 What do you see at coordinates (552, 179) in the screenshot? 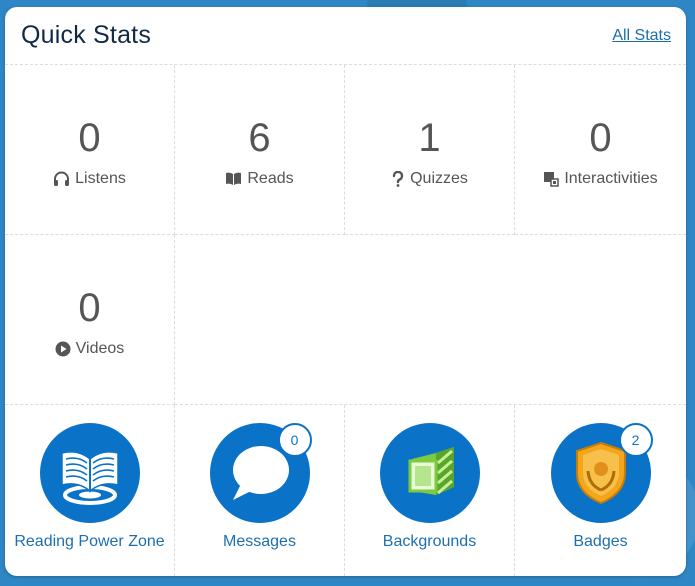
I see `puzzle-icon` at bounding box center [552, 179].